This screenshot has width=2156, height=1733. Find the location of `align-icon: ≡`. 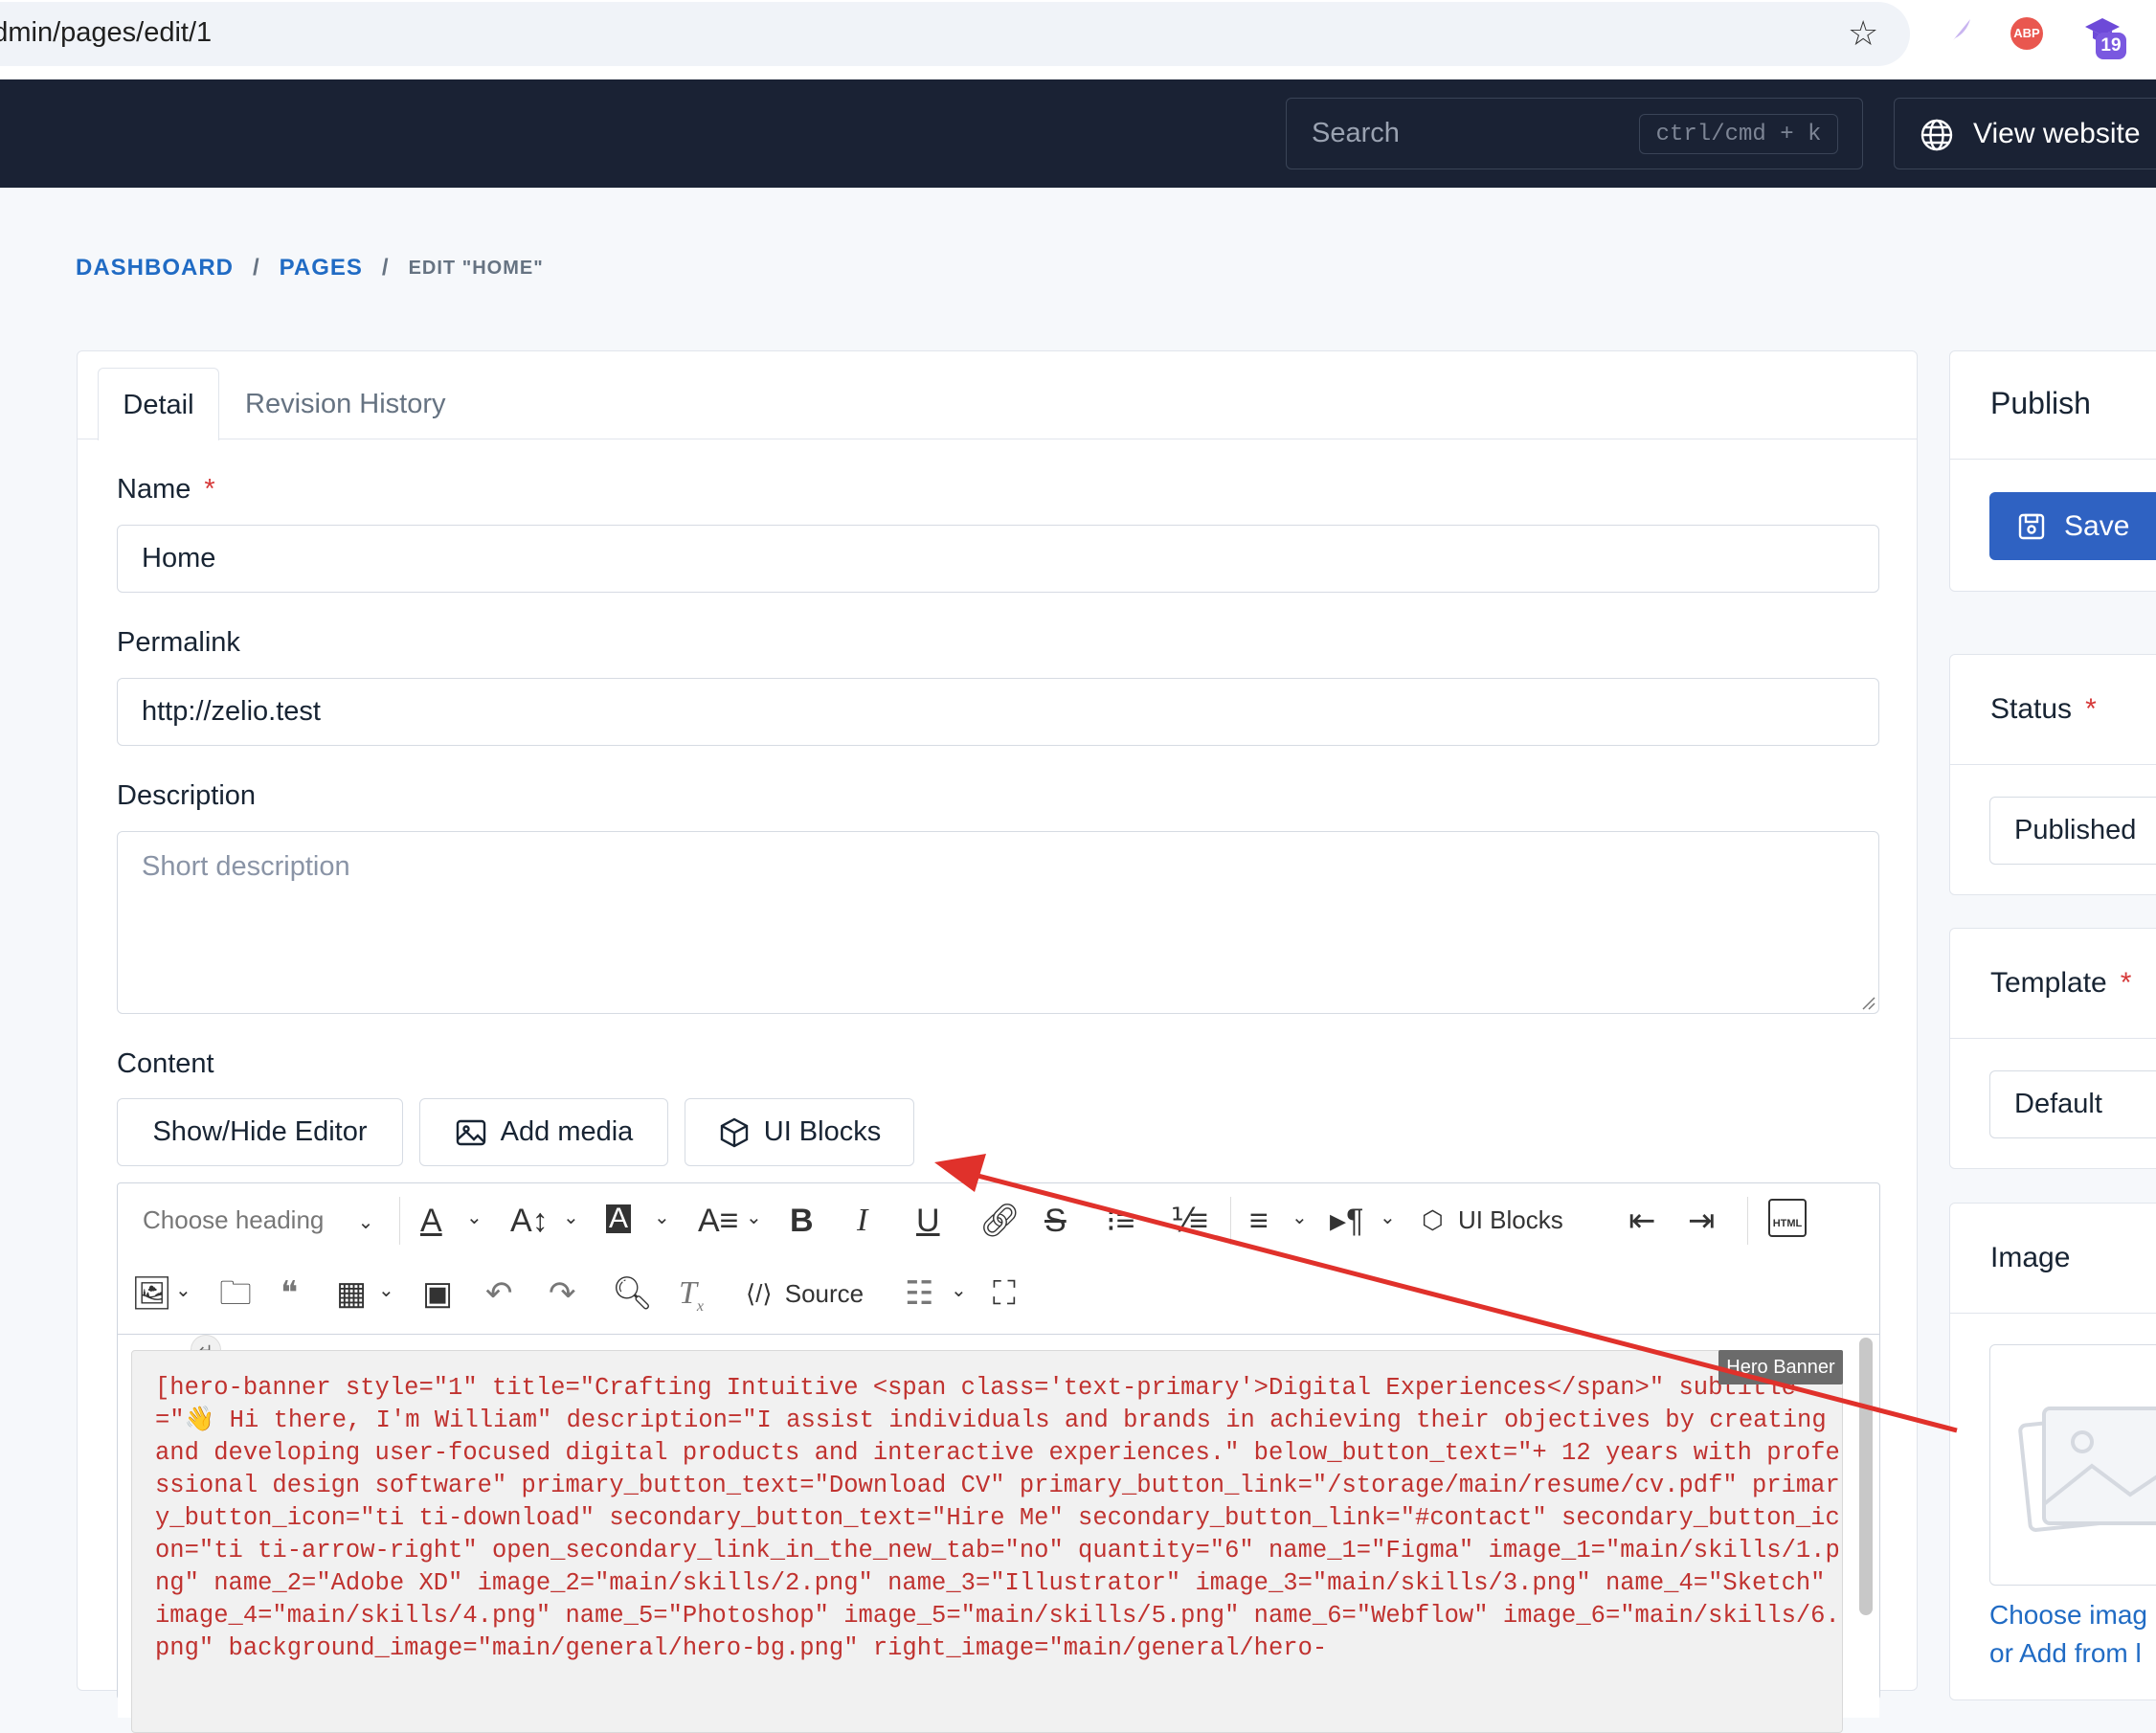

align-icon: ≡ is located at coordinates (1259, 1220).